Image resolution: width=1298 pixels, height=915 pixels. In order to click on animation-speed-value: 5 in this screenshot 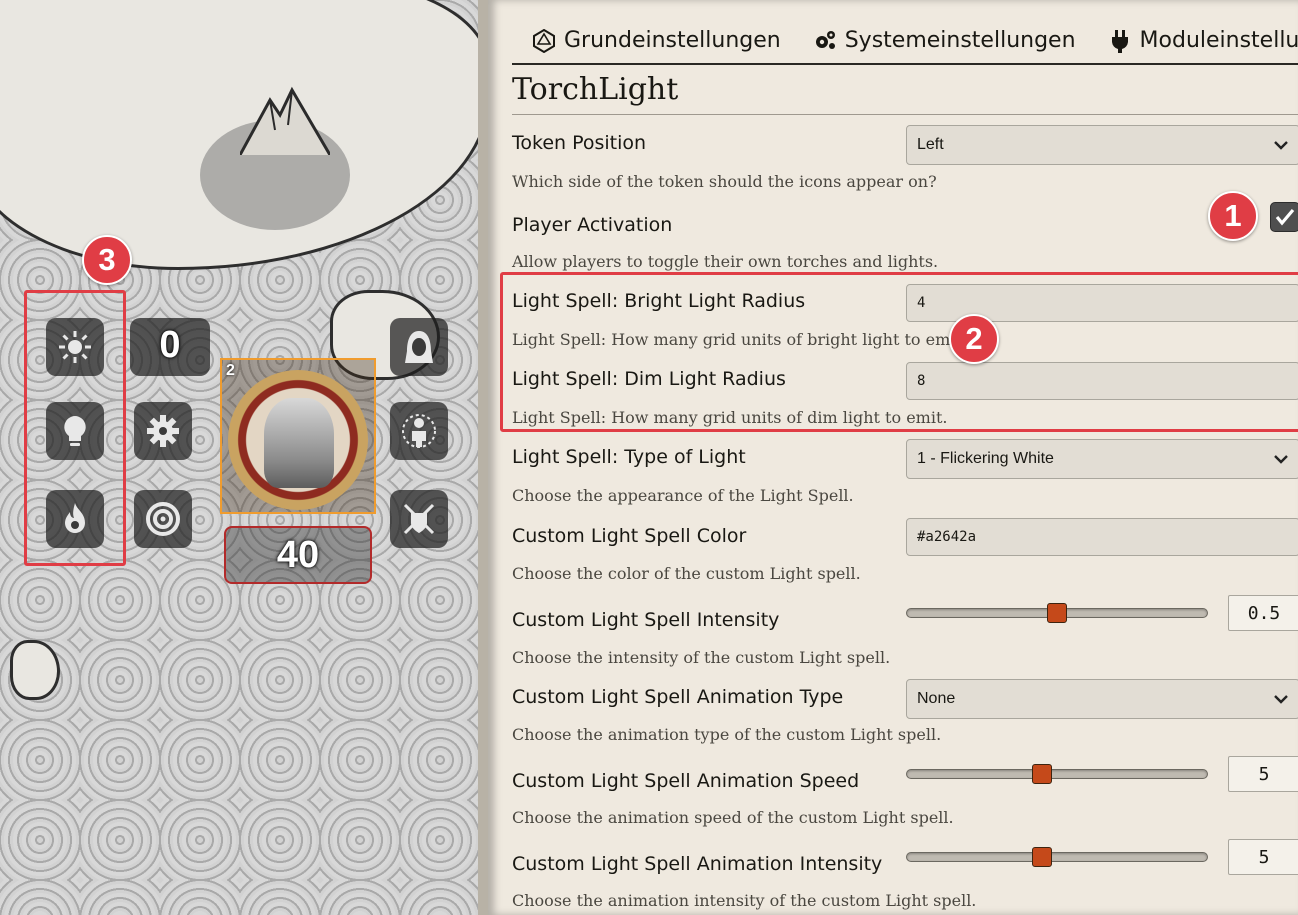, I will do `click(1263, 774)`.